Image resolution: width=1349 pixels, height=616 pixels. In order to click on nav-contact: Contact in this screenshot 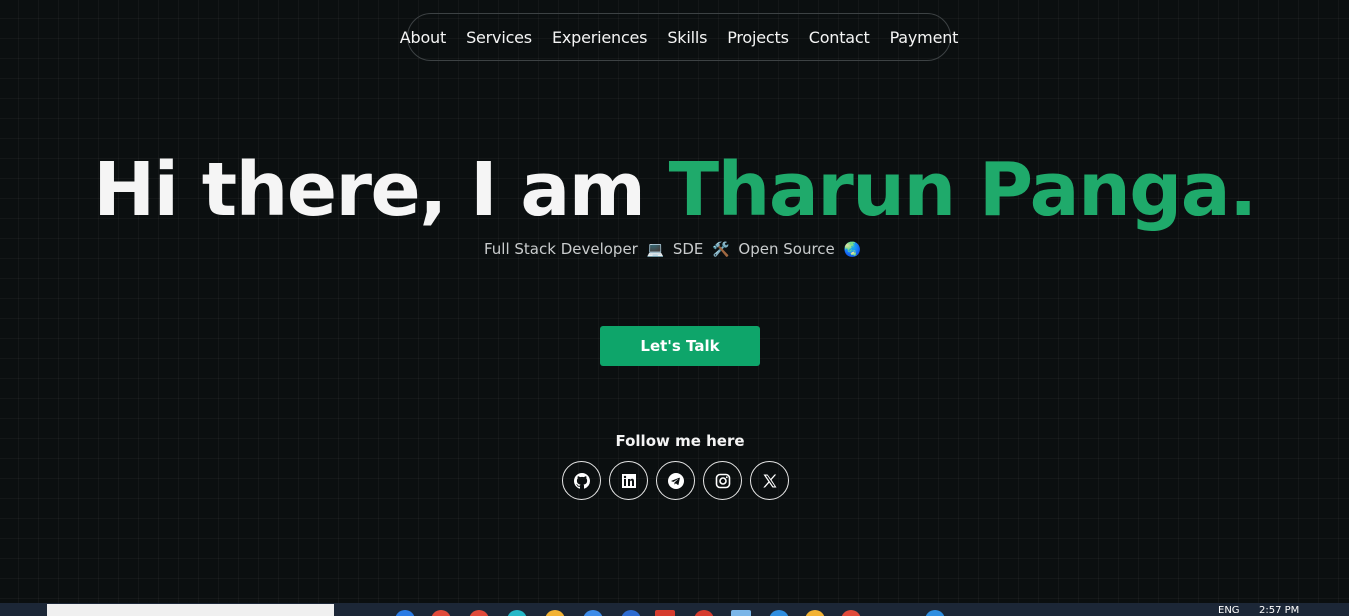, I will do `click(839, 37)`.